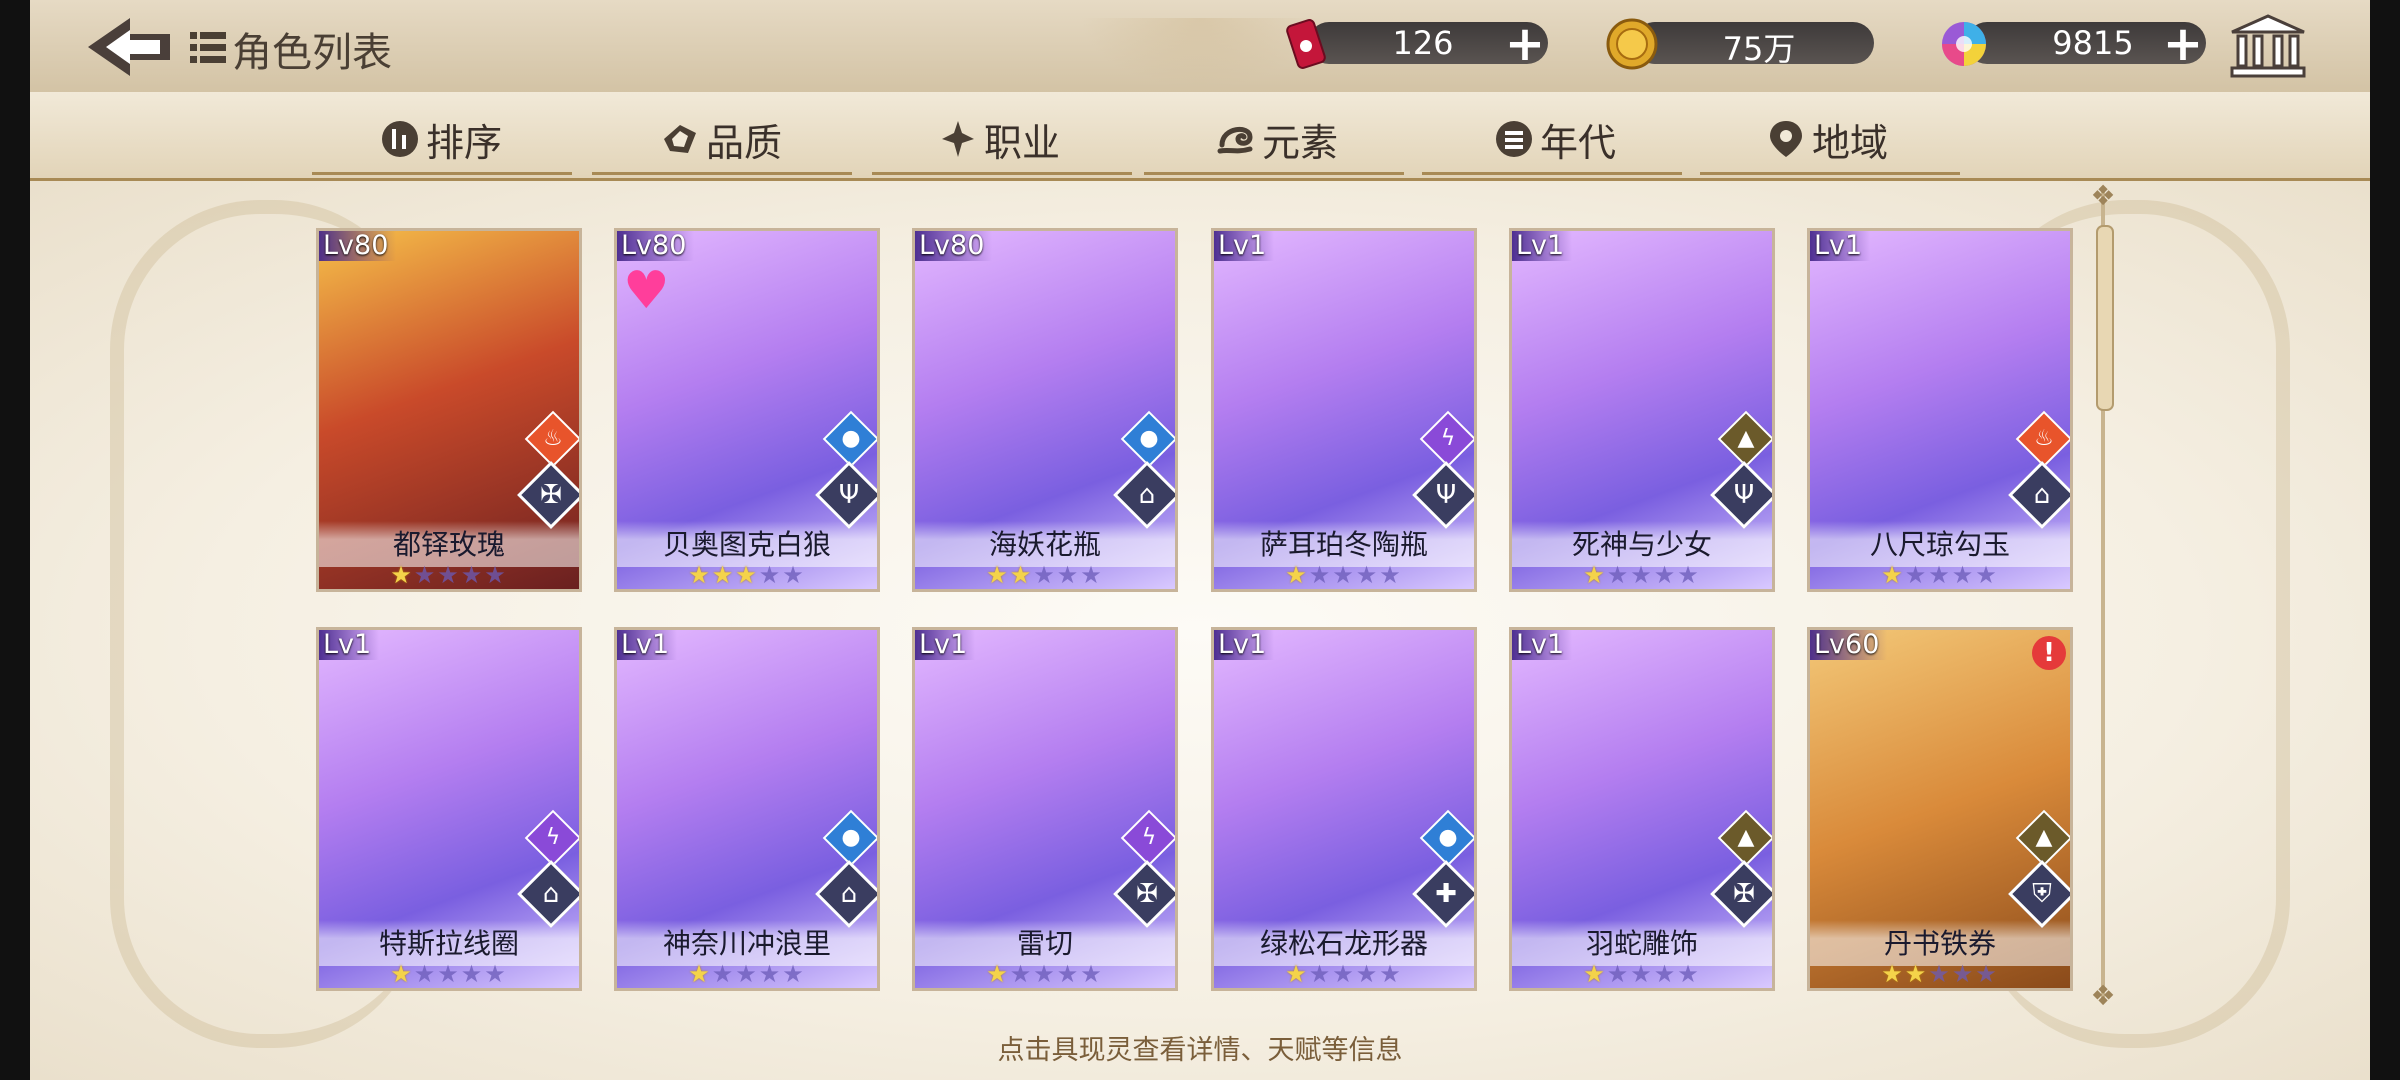  Describe the element at coordinates (1555, 139) in the screenshot. I see `filter-era: 年代` at that location.